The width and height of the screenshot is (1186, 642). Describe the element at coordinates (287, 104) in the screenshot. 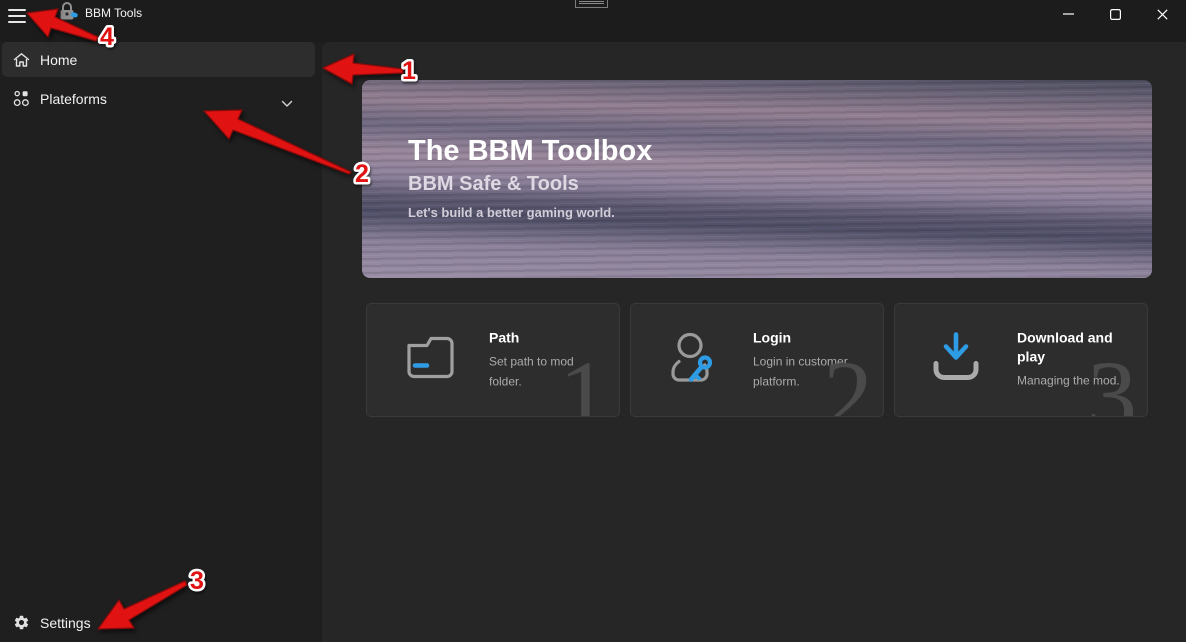

I see `chevron-down-icon` at that location.